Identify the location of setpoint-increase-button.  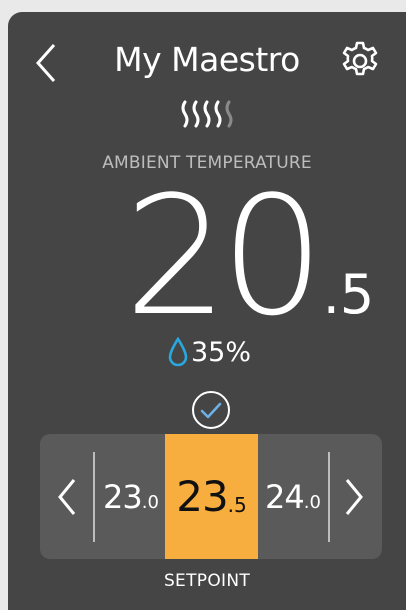
(354, 497).